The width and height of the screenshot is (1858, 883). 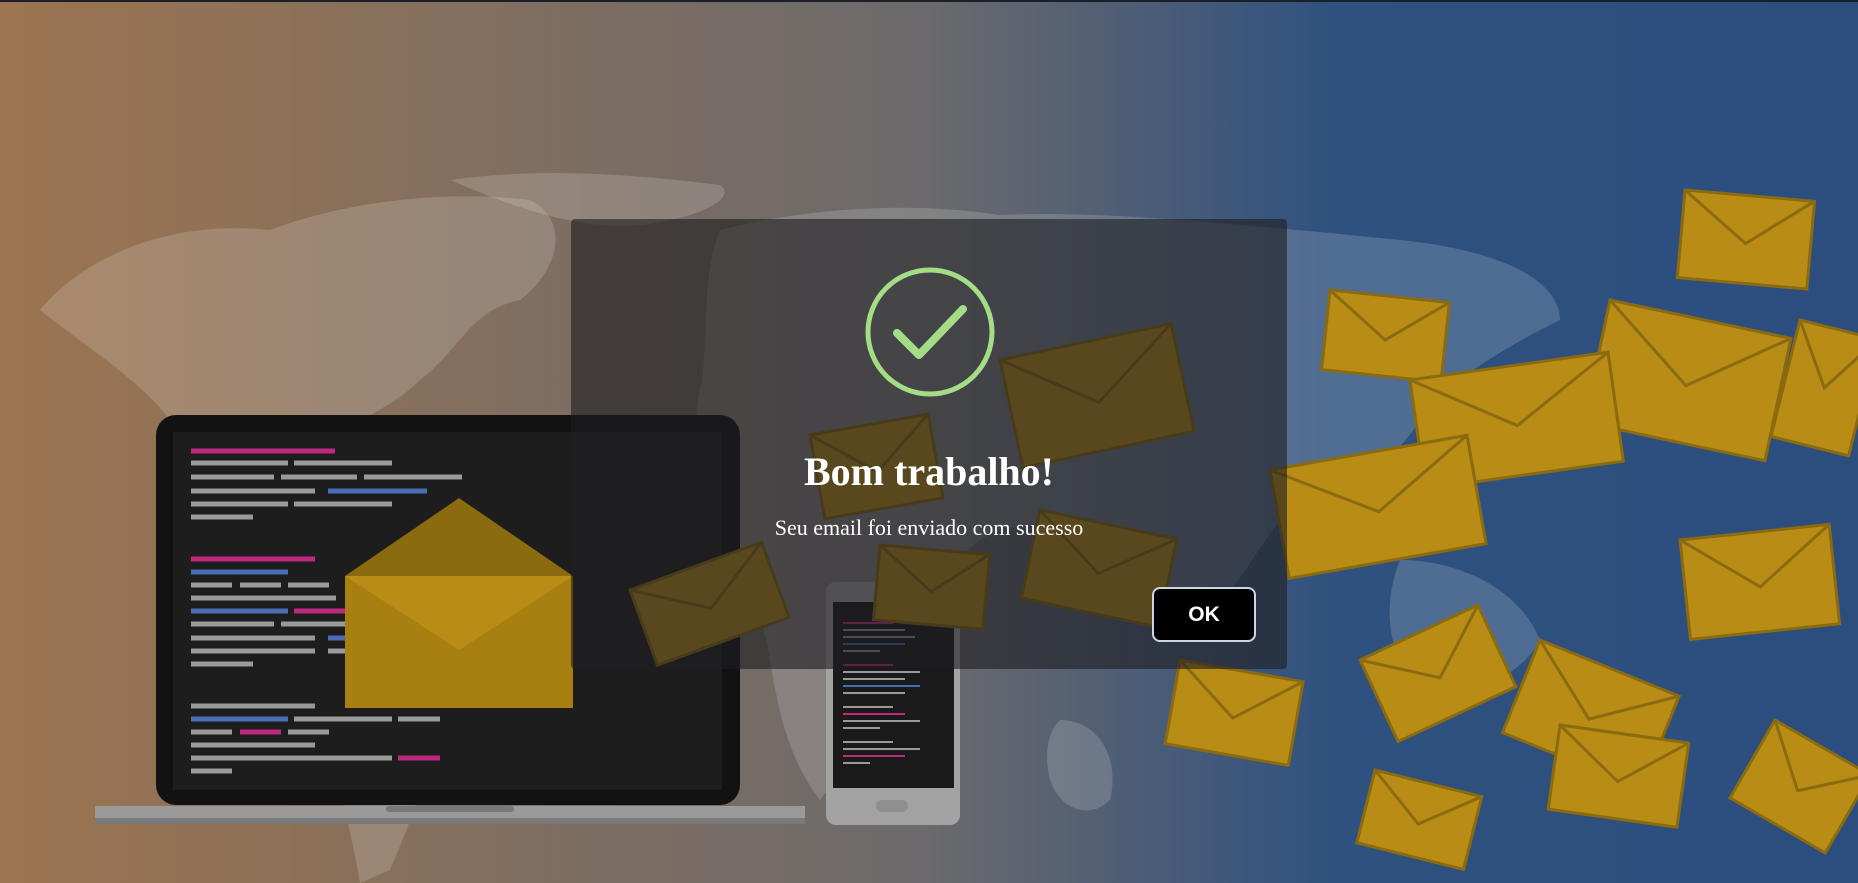 What do you see at coordinates (929, 527) in the screenshot?
I see `dialog-message: Seu email foi enviado com sucesso` at bounding box center [929, 527].